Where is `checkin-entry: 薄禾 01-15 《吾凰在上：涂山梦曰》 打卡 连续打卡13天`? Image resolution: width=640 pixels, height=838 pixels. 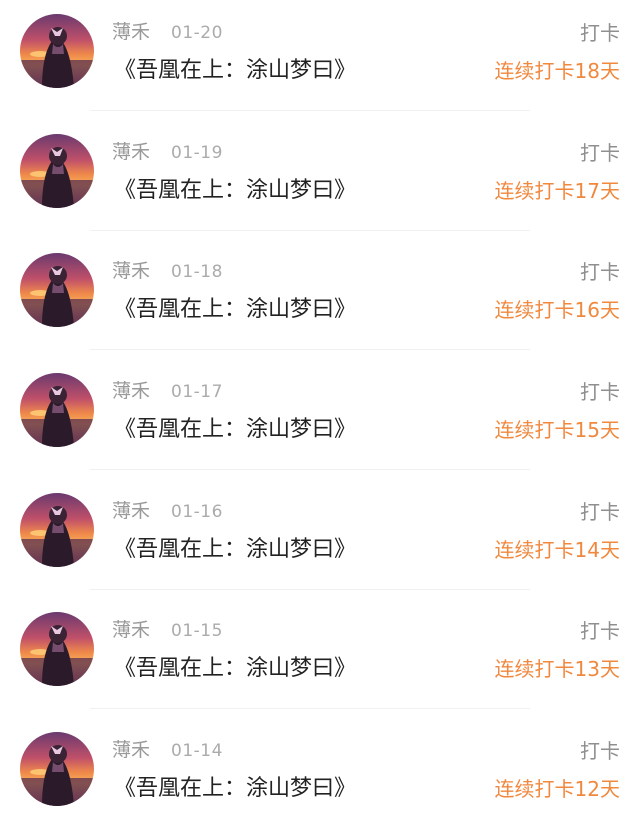
checkin-entry: 薄禾 01-15 《吾凰在上：涂山梦曰》 打卡 连续打卡13天 is located at coordinates (320, 658).